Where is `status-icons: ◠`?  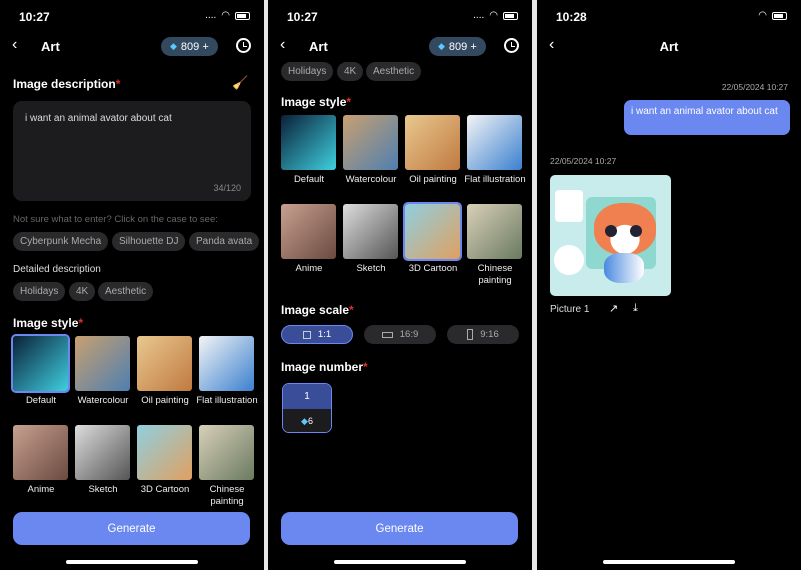
status-icons: ◠ is located at coordinates (772, 15).